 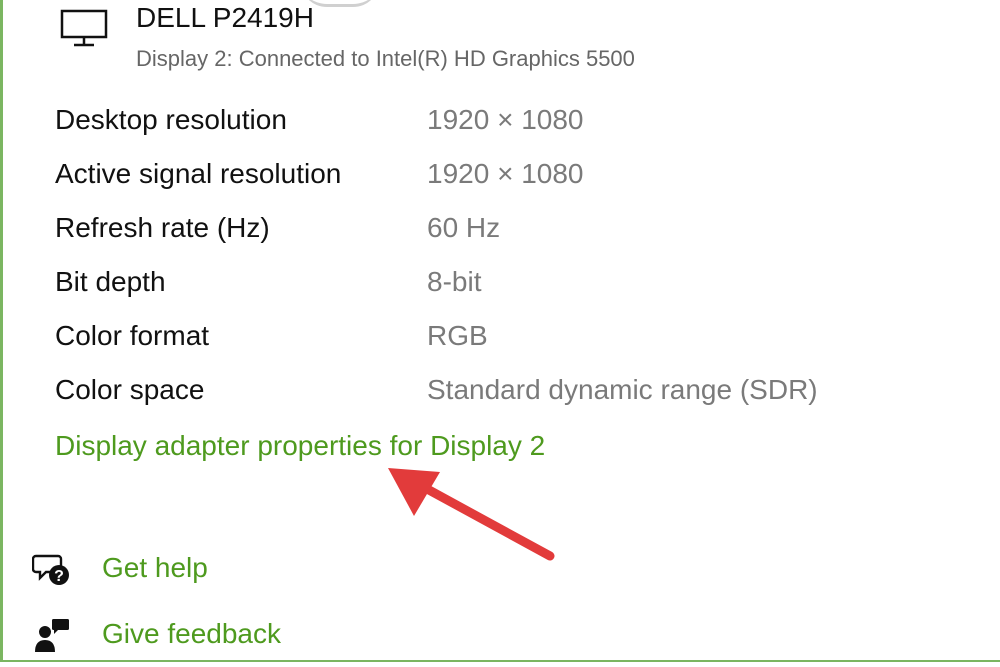 What do you see at coordinates (132, 335) in the screenshot?
I see `property-label: Color format` at bounding box center [132, 335].